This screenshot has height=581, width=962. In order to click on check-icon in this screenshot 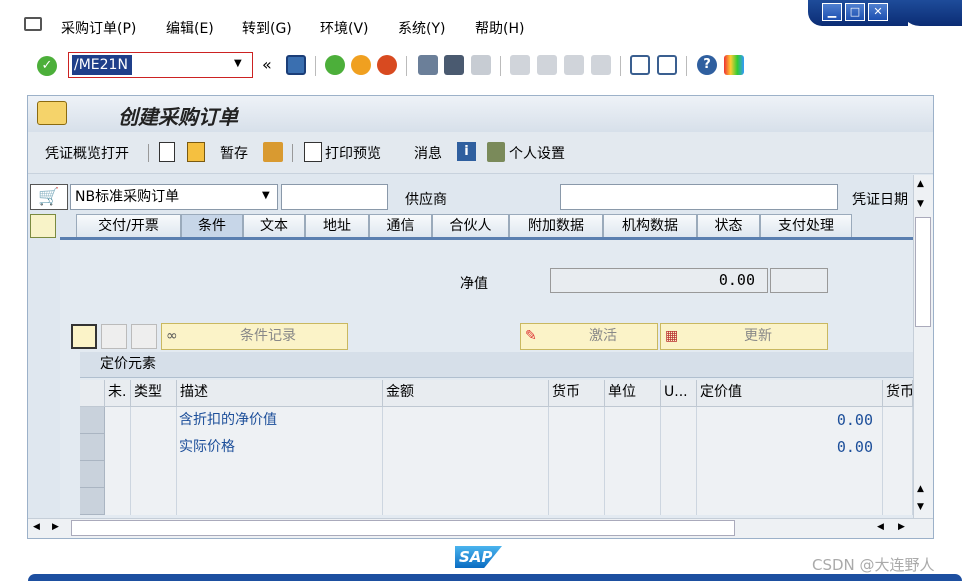, I will do `click(273, 152)`.